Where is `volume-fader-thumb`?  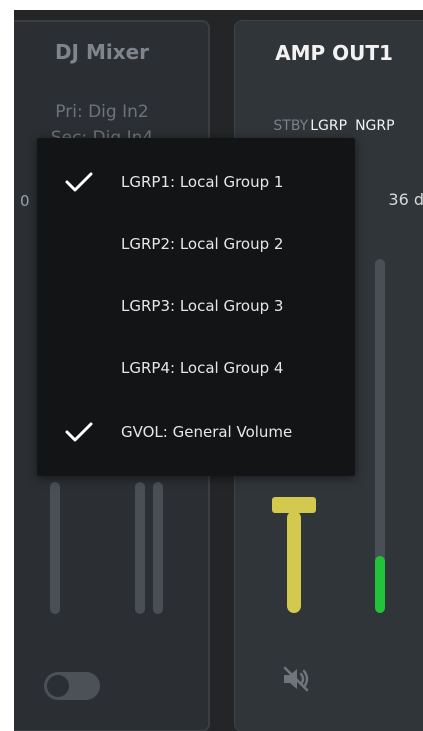 volume-fader-thumb is located at coordinates (294, 505).